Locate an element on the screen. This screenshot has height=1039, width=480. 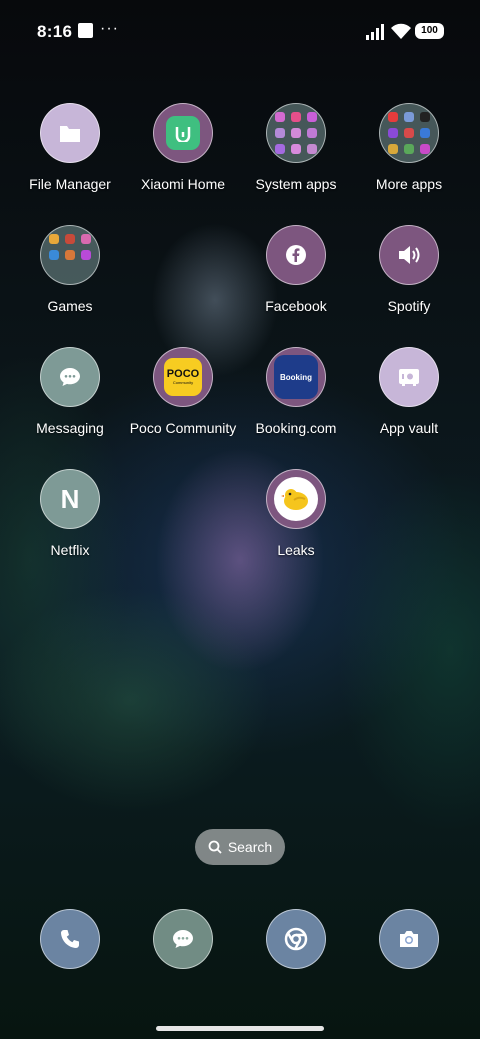
signal-icon is located at coordinates (375, 32).